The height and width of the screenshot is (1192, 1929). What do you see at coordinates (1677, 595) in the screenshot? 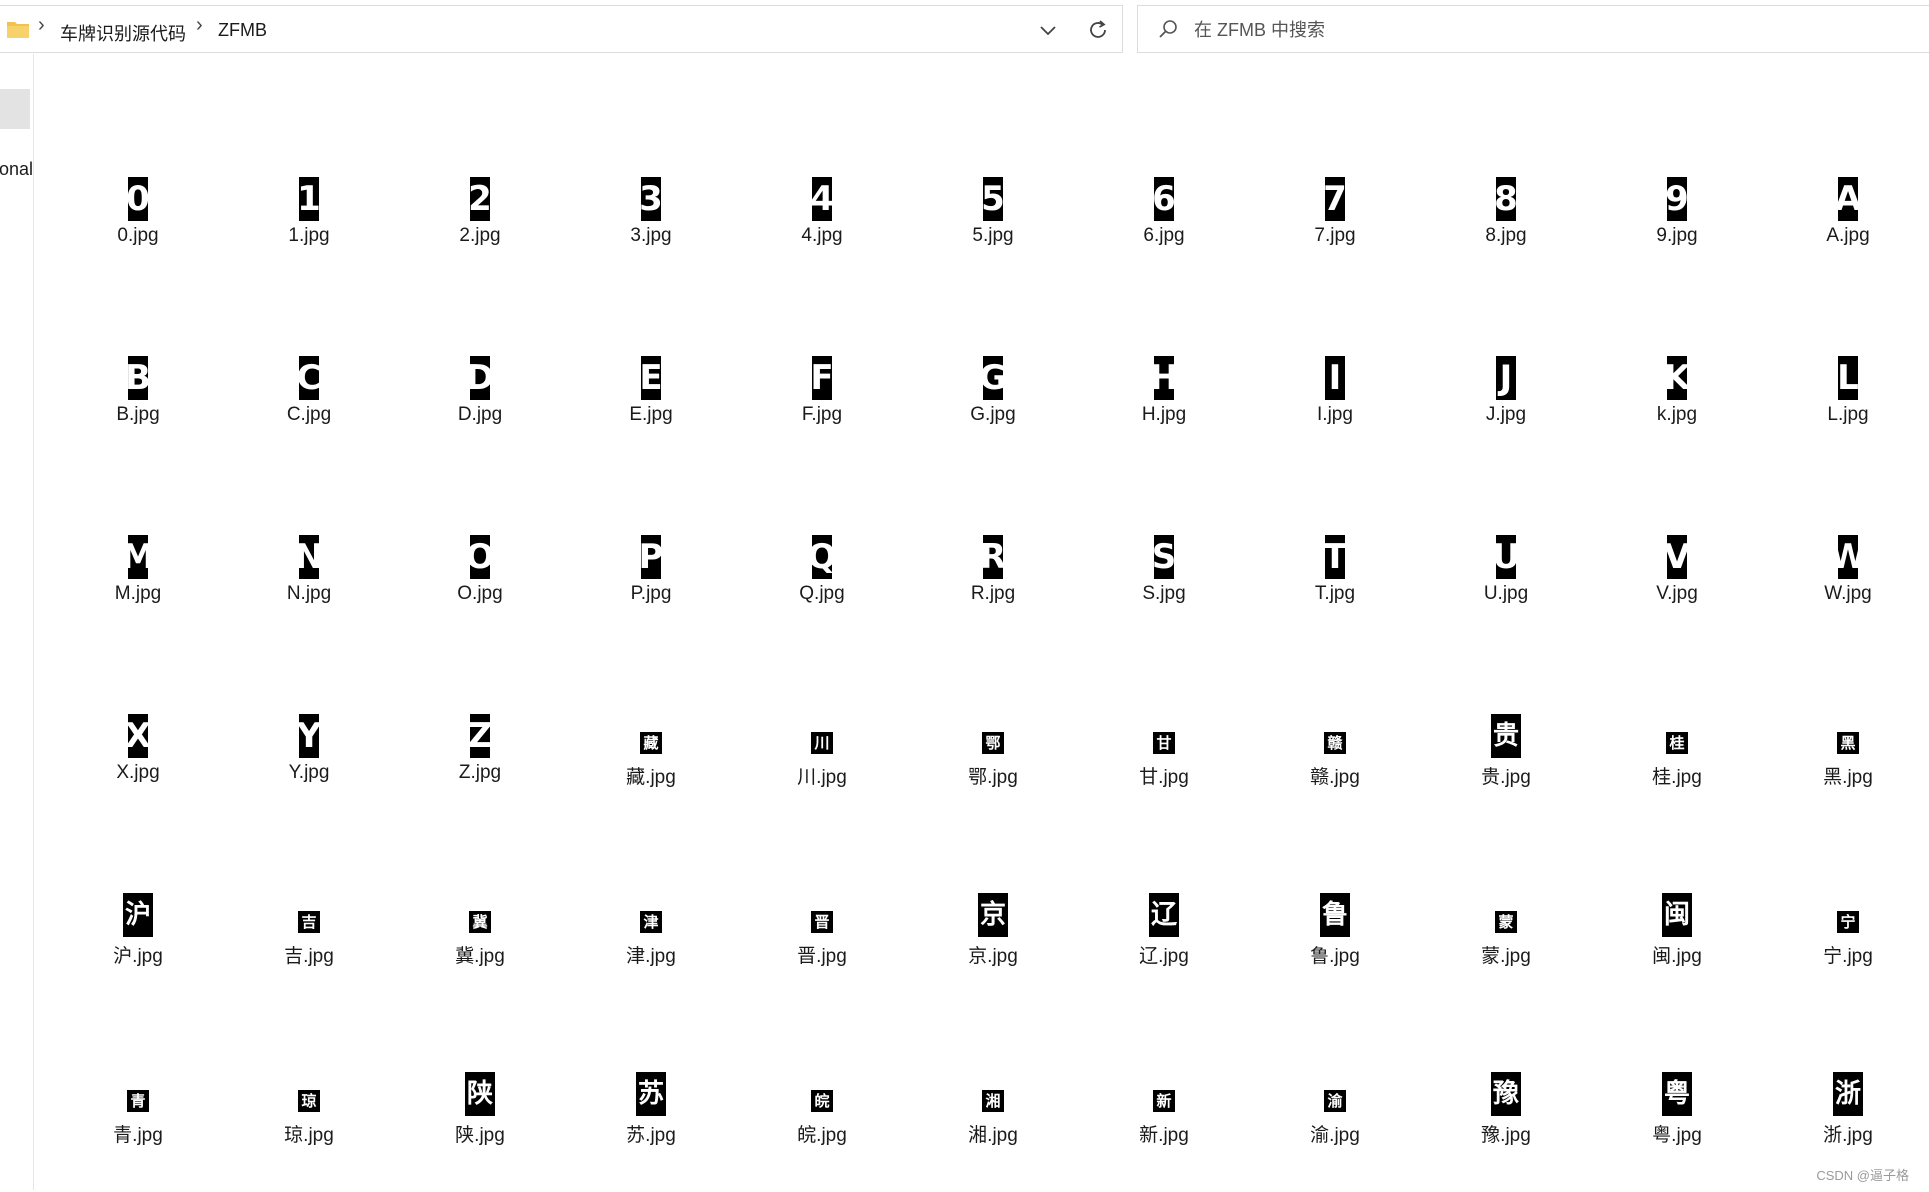
I see `file-item: V V.jpg` at bounding box center [1677, 595].